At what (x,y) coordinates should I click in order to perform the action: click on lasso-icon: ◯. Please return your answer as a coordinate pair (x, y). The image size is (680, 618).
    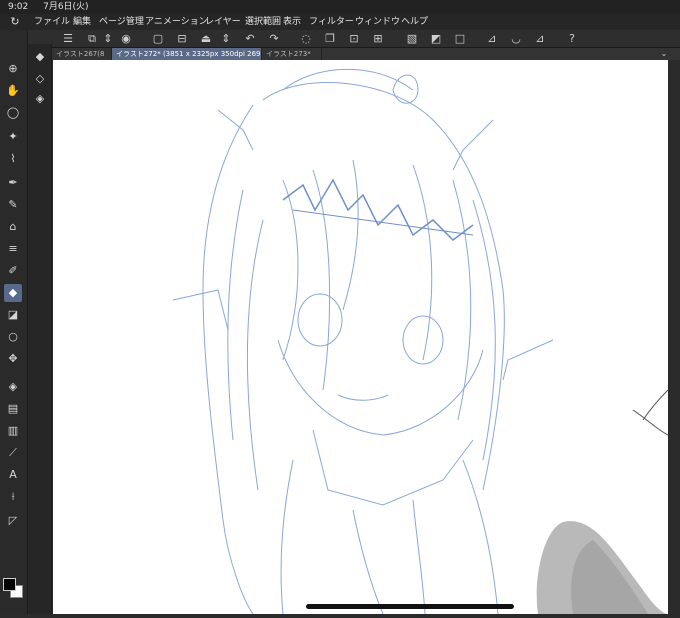
    Looking at the image, I should click on (13, 113).